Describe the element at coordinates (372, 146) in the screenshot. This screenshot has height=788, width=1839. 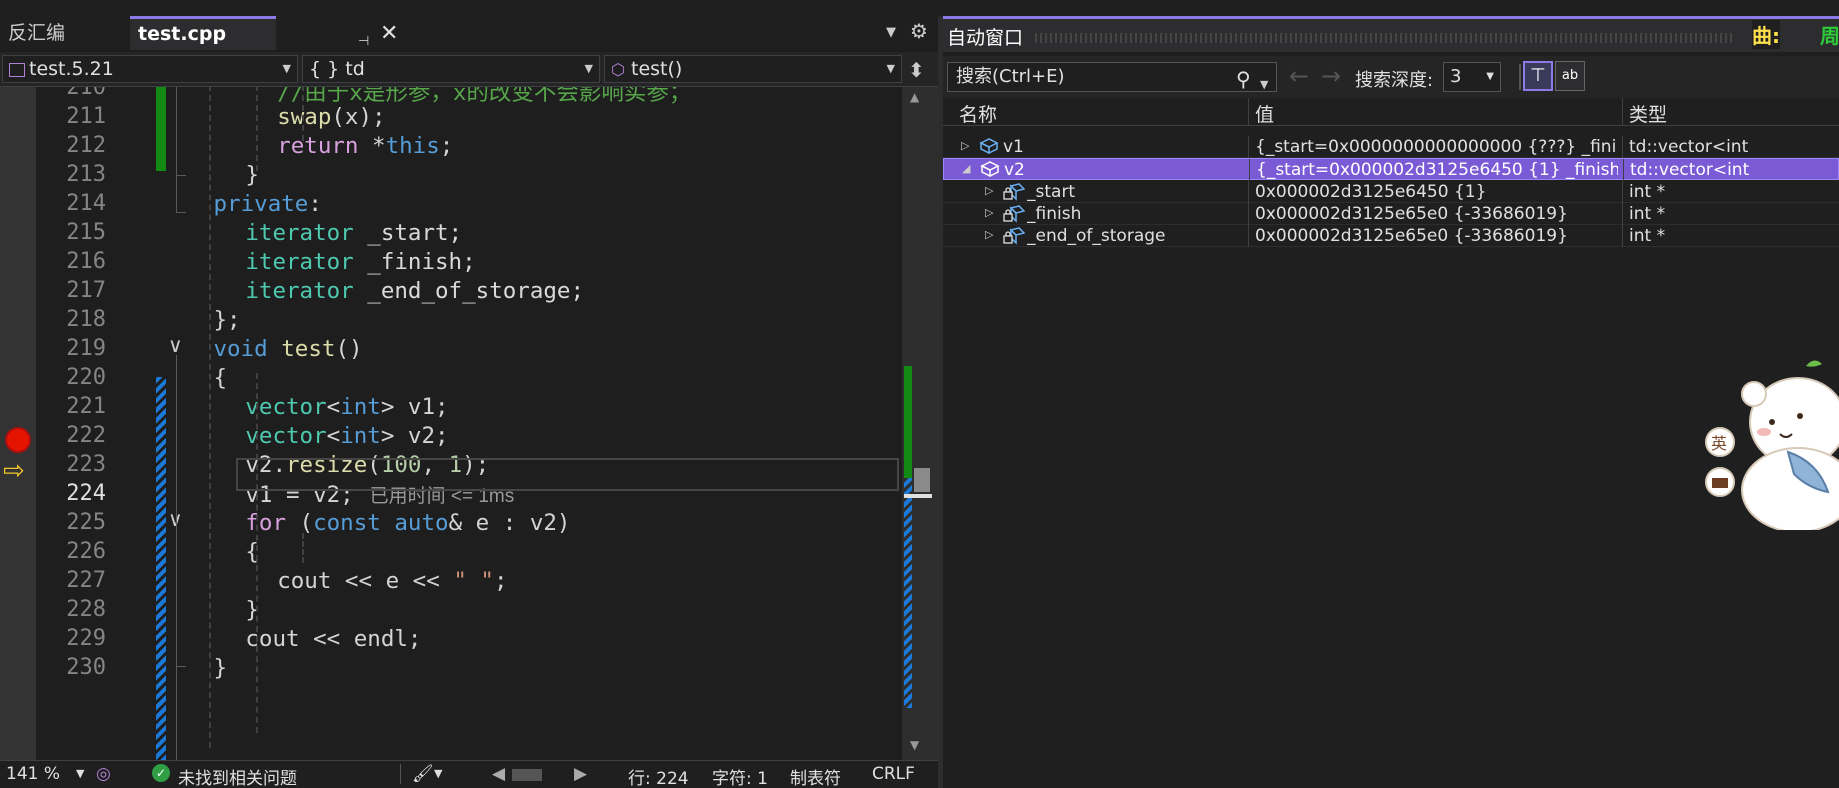
I see `code-token: *` at that location.